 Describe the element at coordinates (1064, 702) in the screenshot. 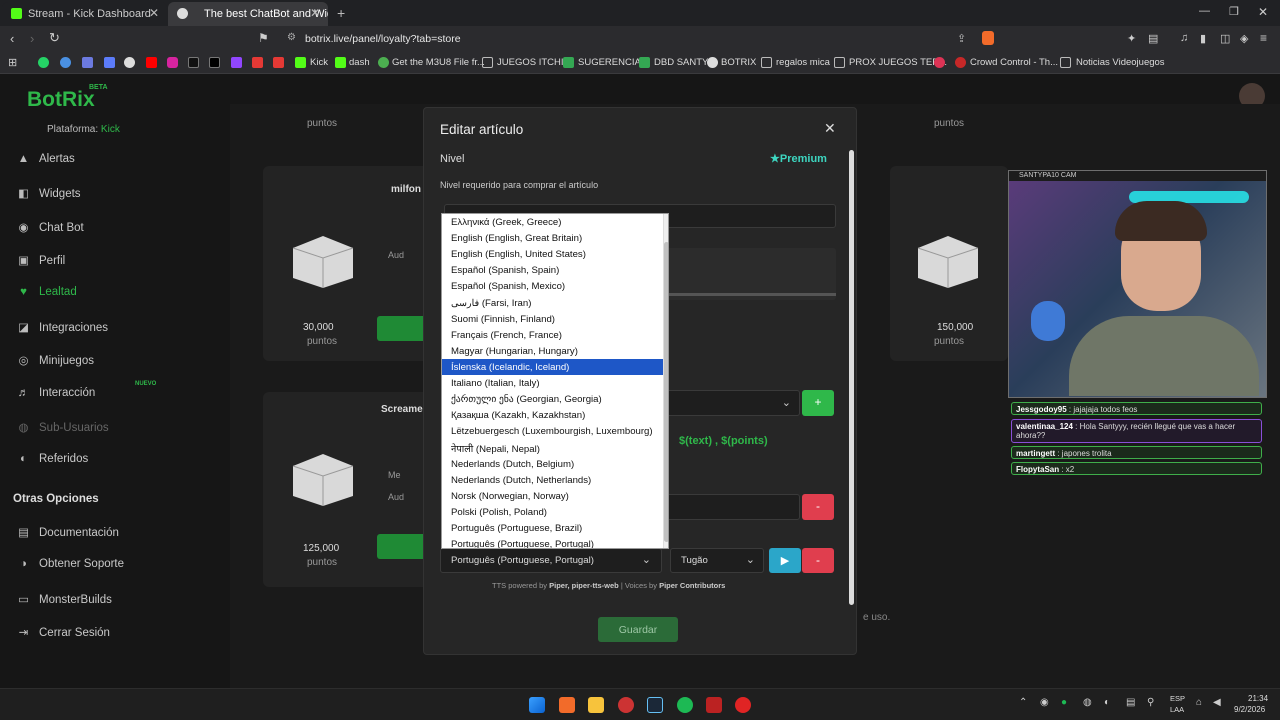

I see `spotify-tray-icon: ●` at that location.